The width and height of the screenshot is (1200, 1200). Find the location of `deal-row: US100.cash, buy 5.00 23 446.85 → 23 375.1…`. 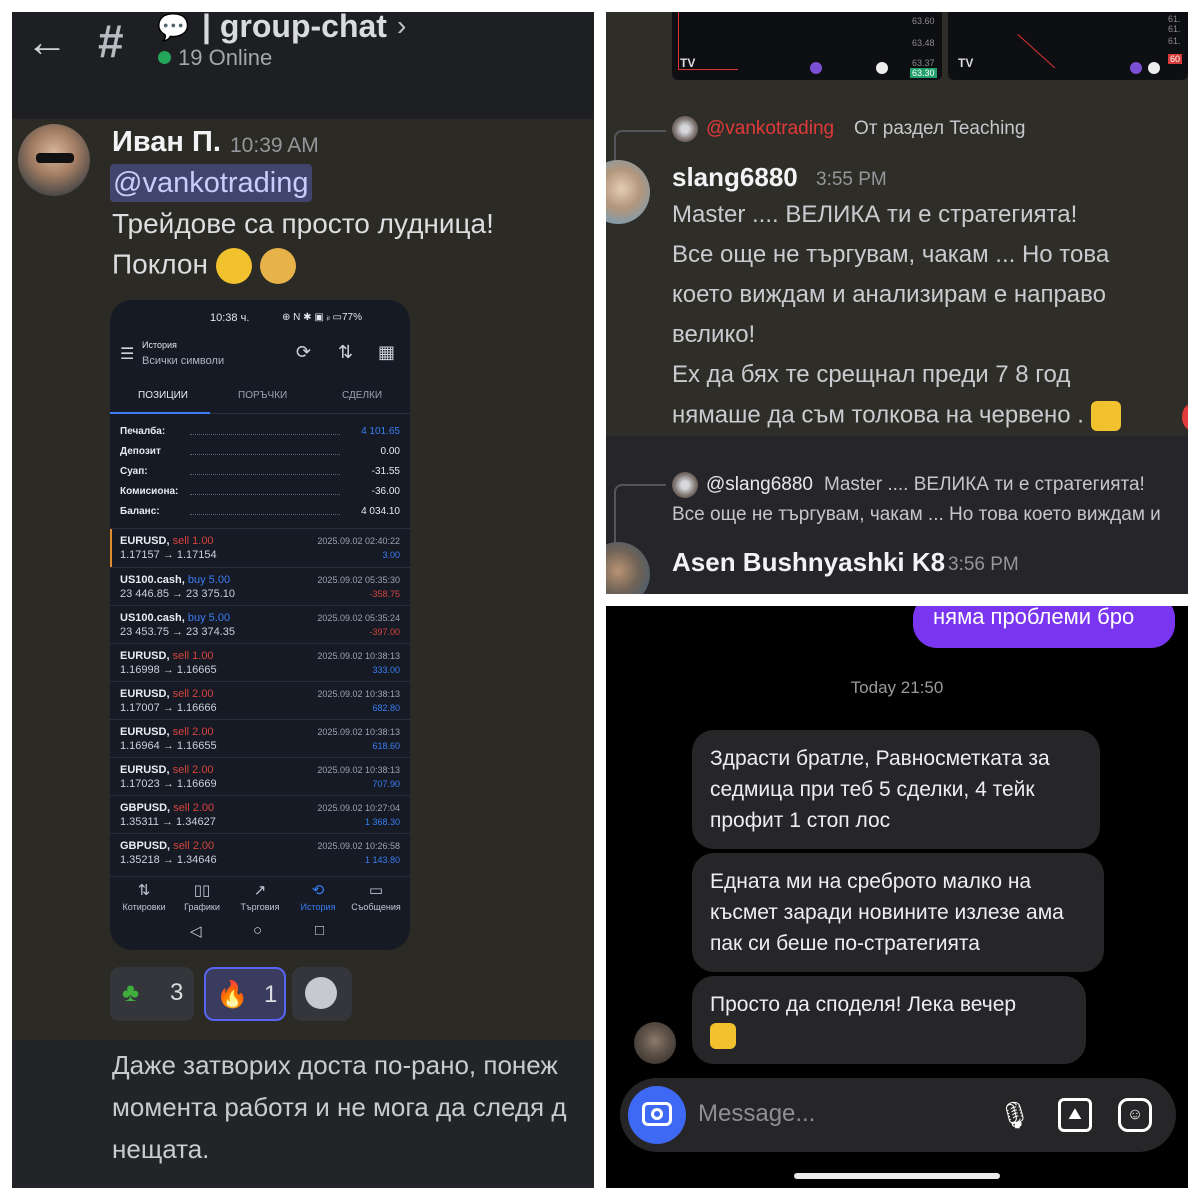

deal-row: US100.cash, buy 5.00 23 446.85 → 23 375.1… is located at coordinates (260, 586).